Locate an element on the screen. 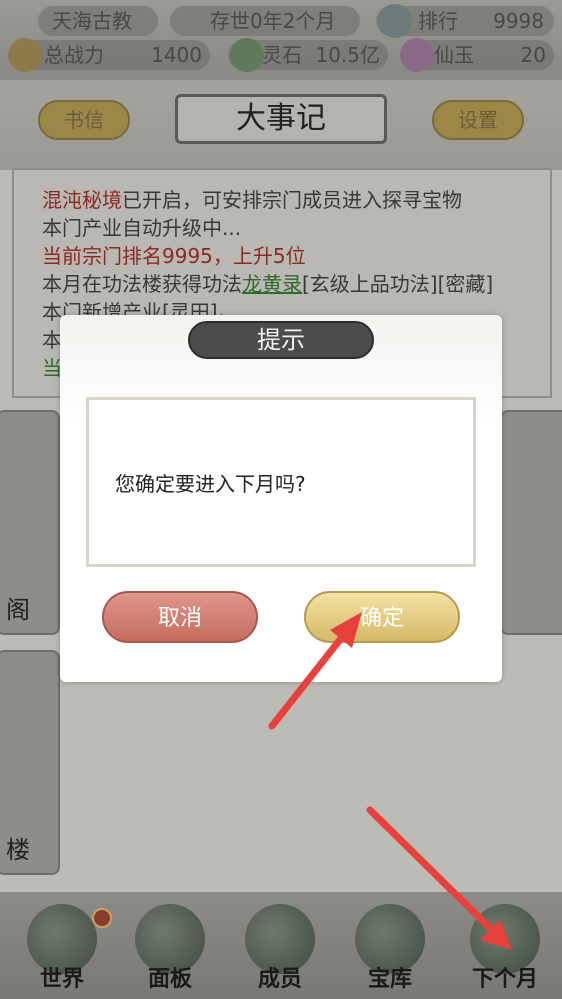  sect-name: 天海古教 is located at coordinates (92, 21).